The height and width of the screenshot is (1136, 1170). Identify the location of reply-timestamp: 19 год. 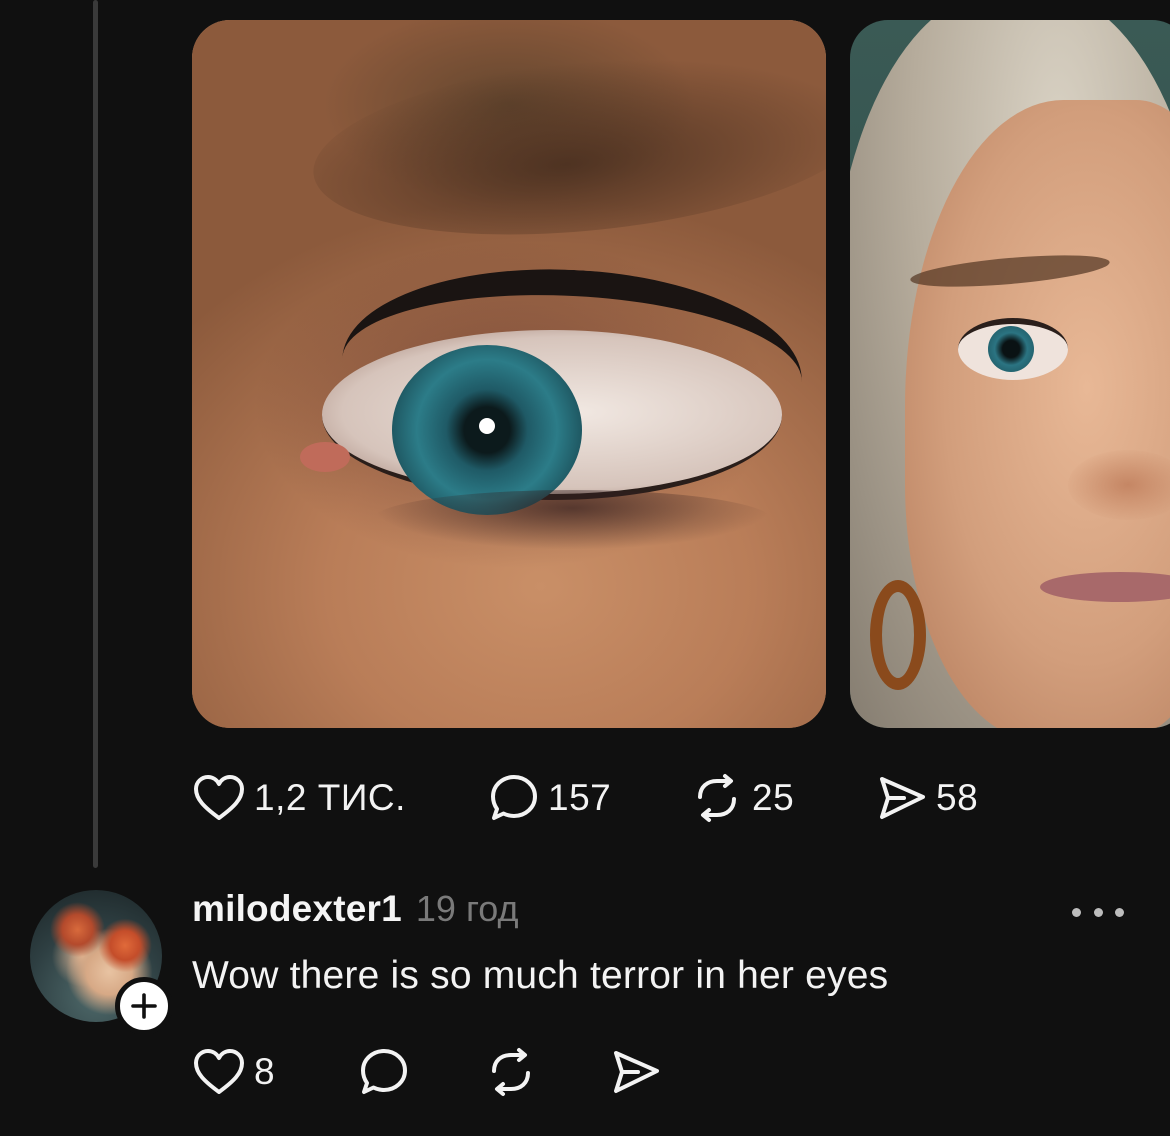
(467, 908).